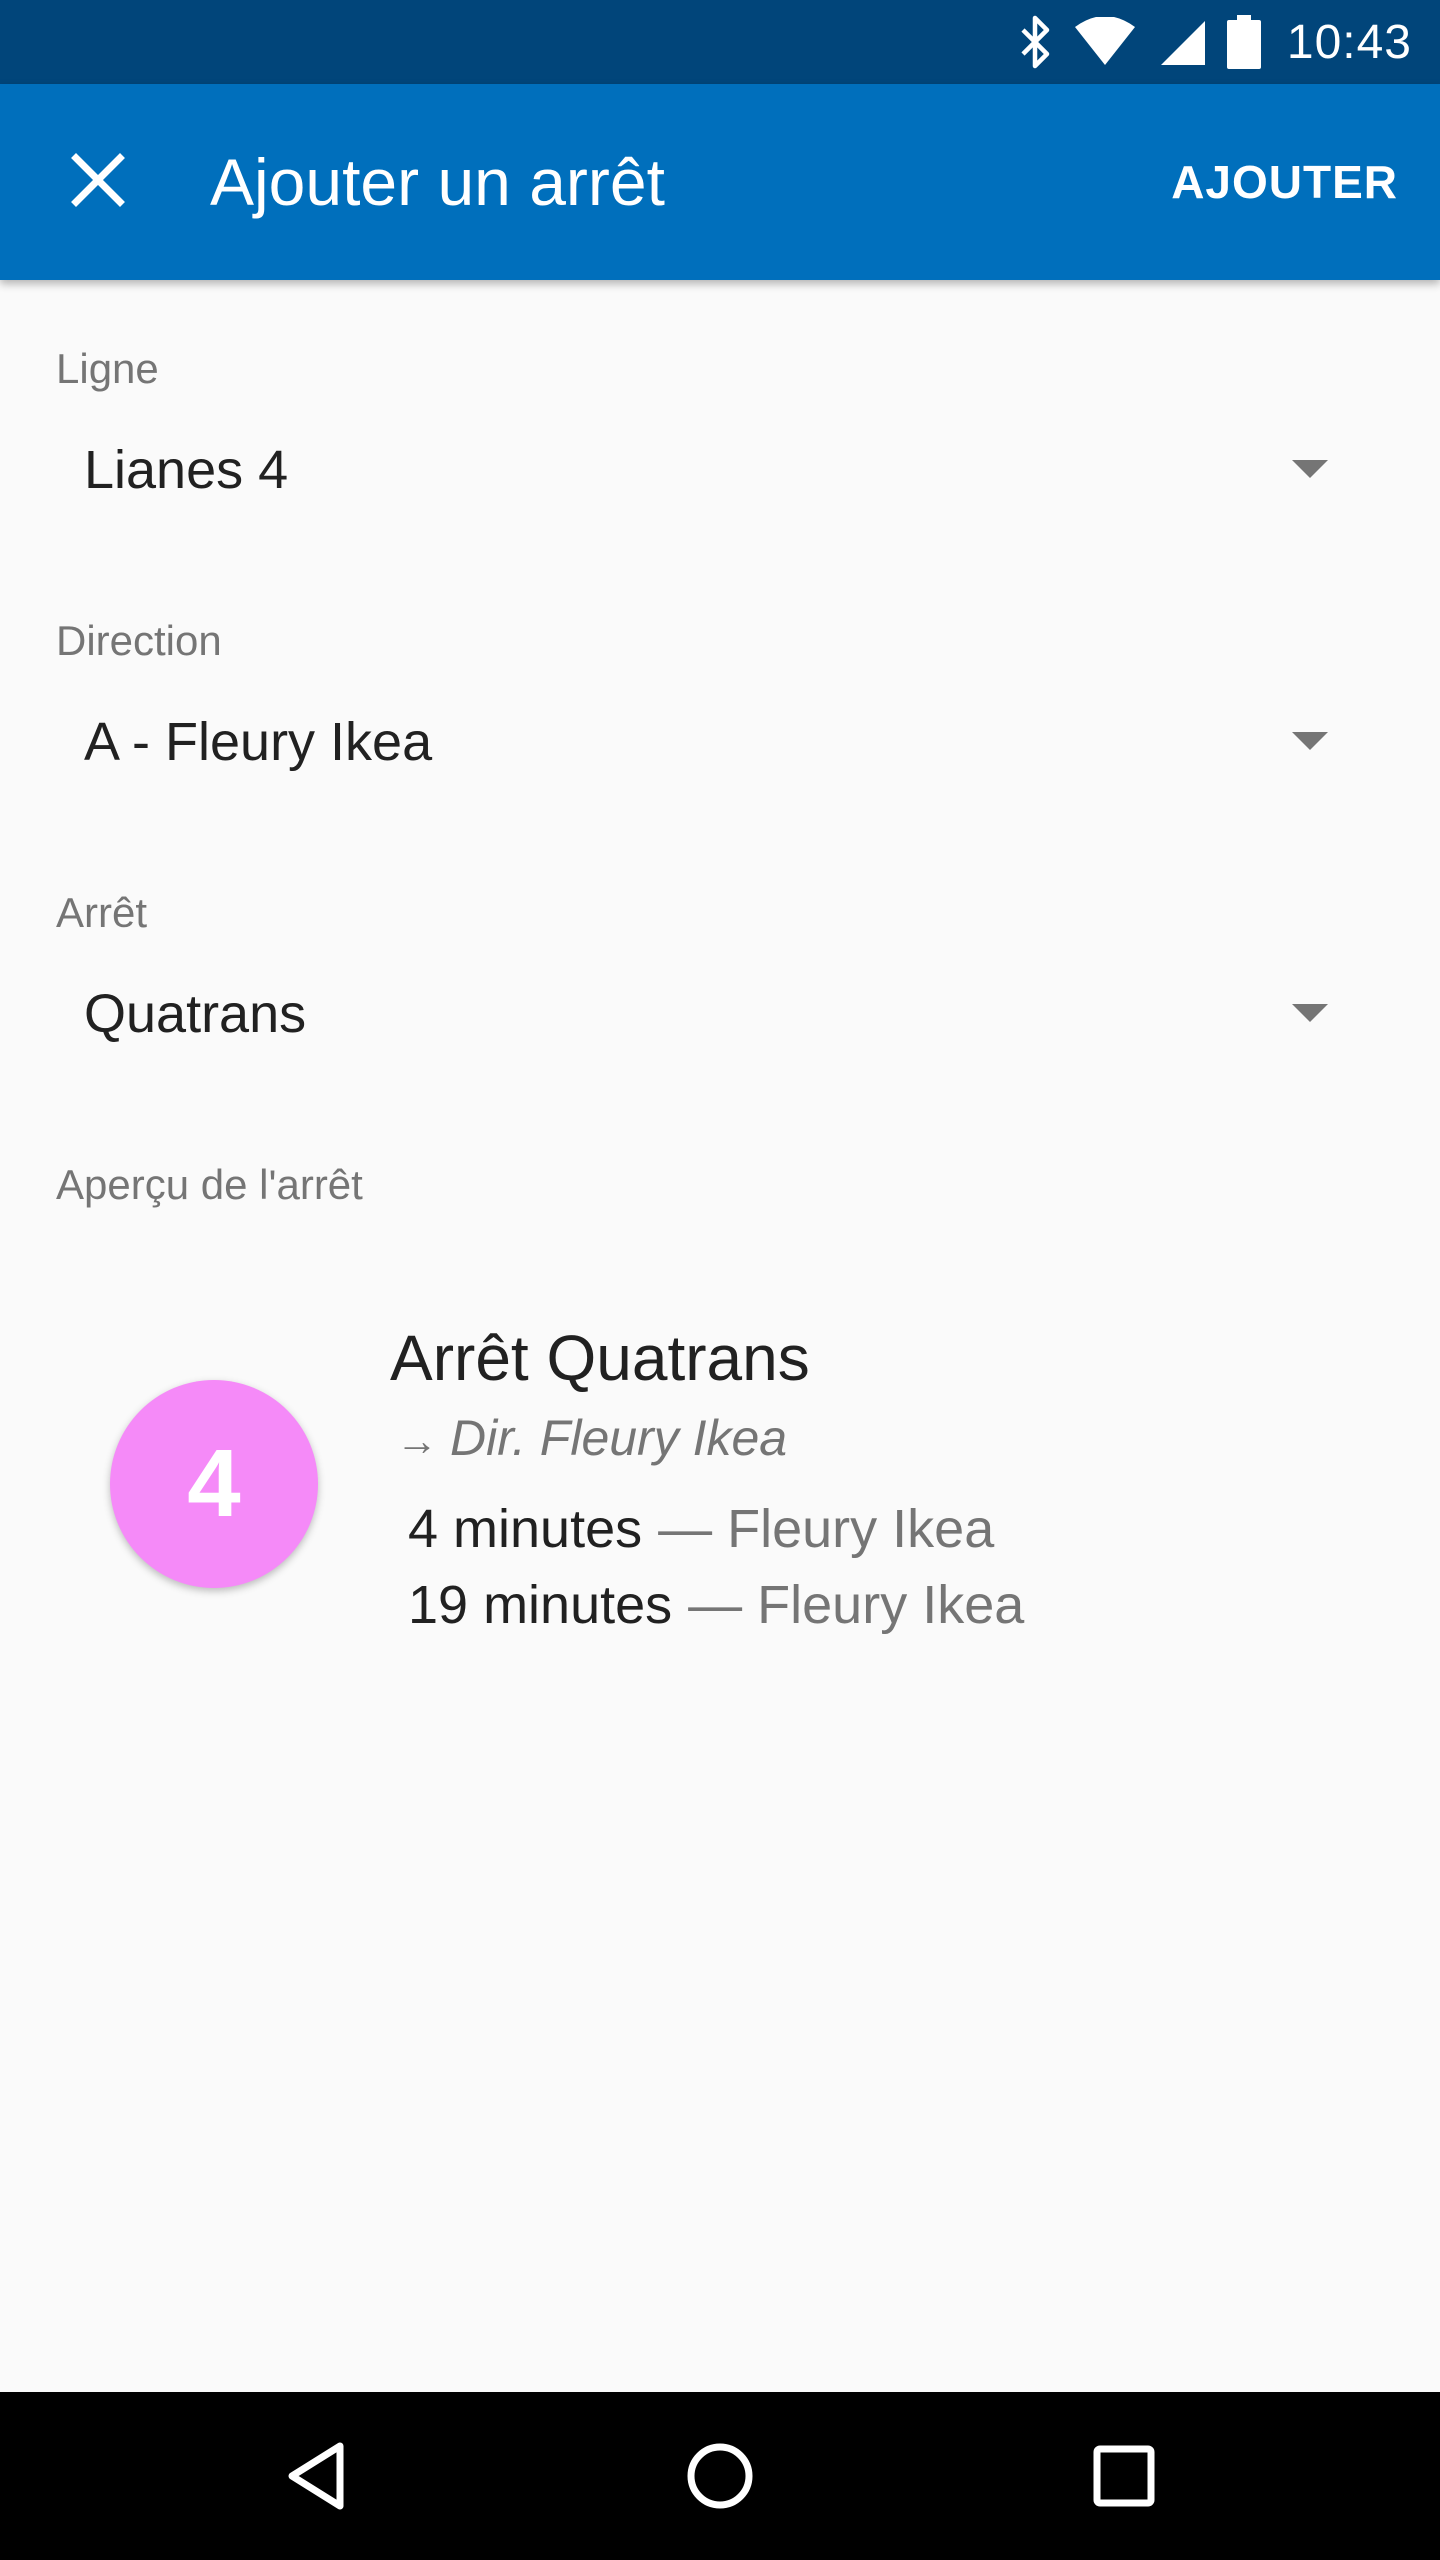  I want to click on back-icon, so click(316, 2478).